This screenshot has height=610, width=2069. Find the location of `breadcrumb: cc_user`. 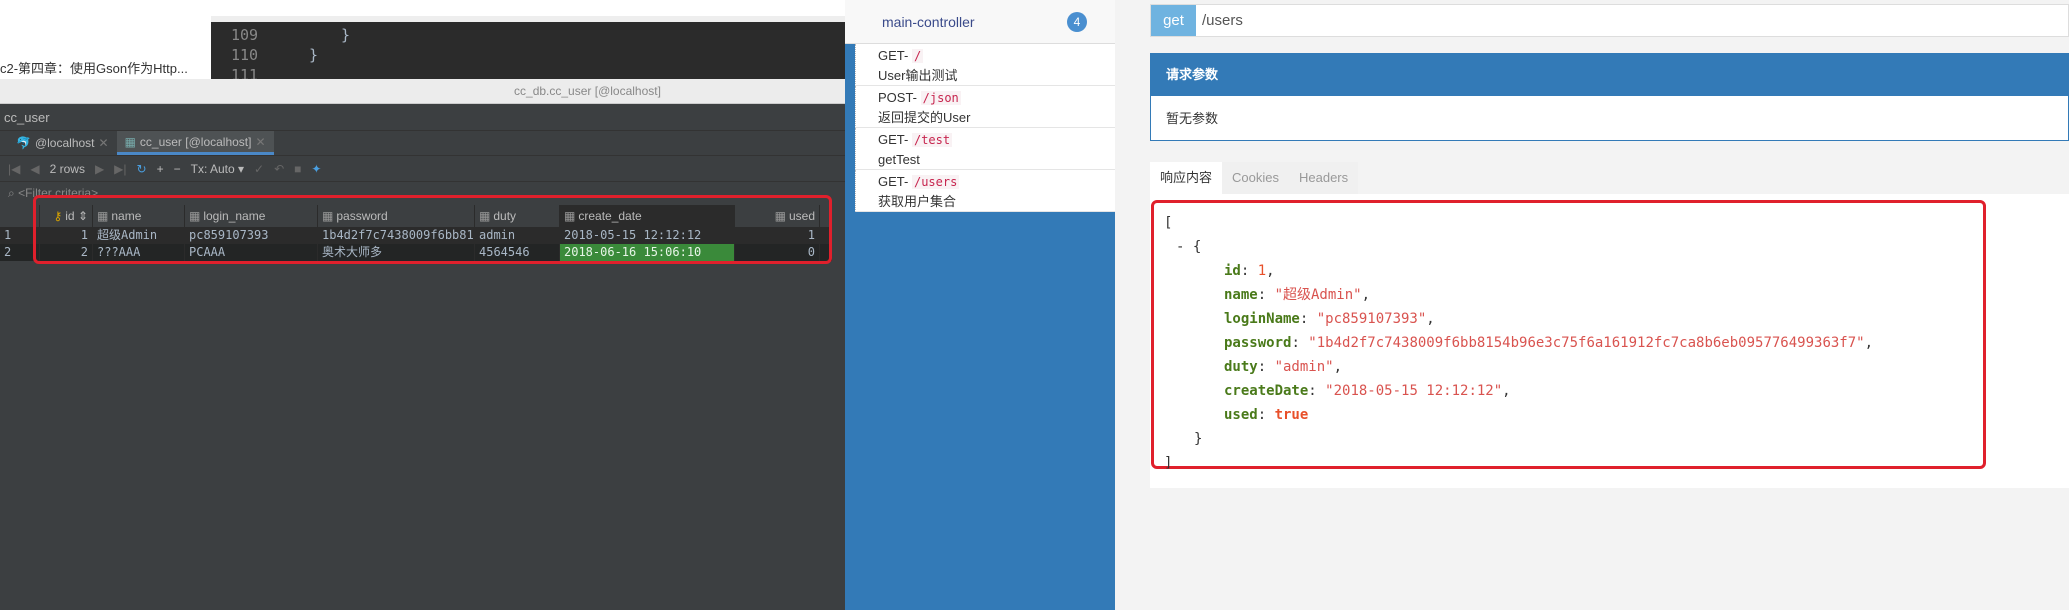

breadcrumb: cc_user is located at coordinates (422, 117).